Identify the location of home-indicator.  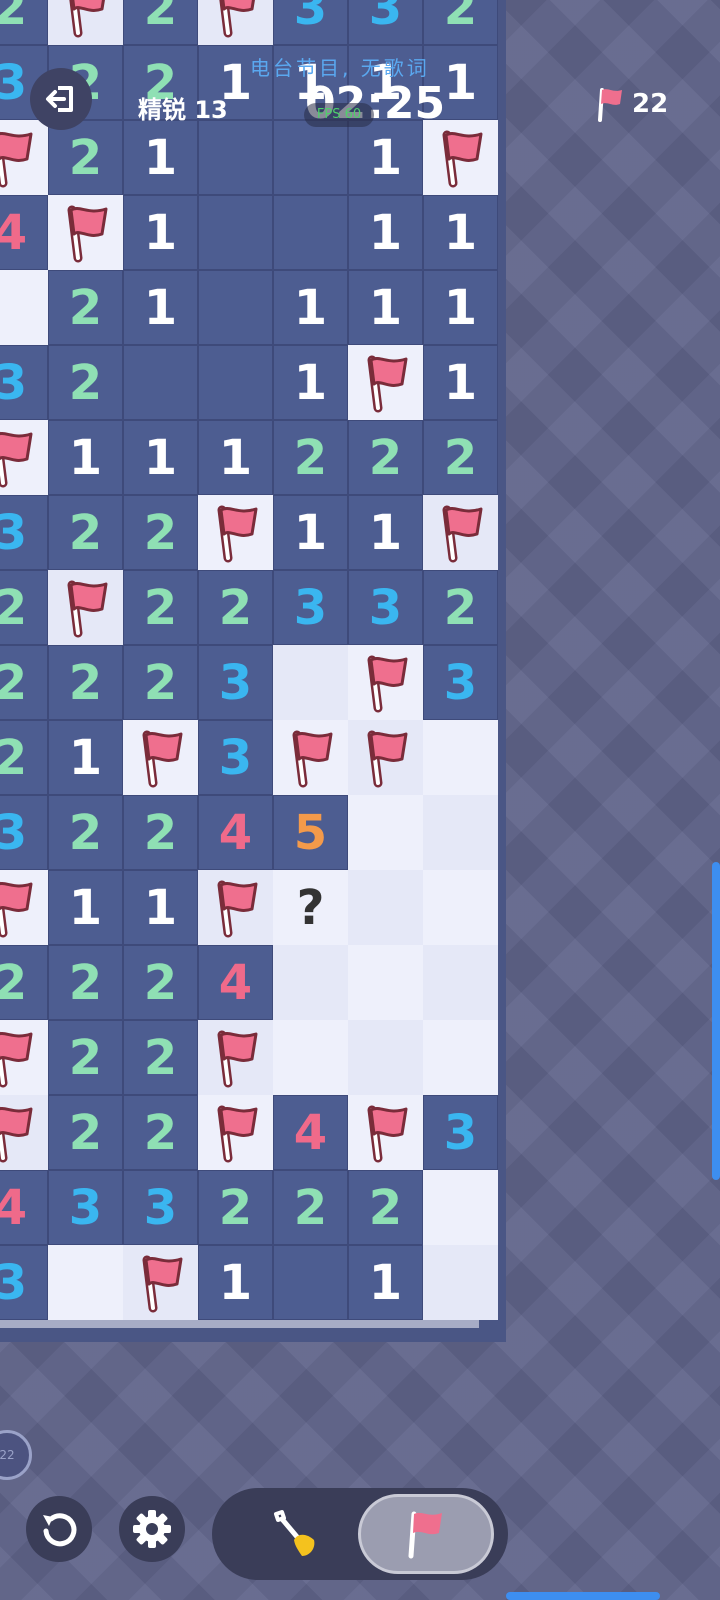
(583, 1596).